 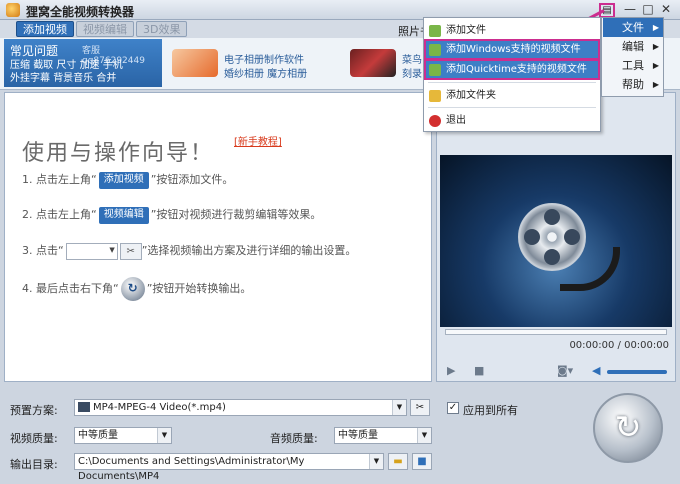 What do you see at coordinates (90, 65) in the screenshot?
I see `faq-link-speed: 加速` at bounding box center [90, 65].